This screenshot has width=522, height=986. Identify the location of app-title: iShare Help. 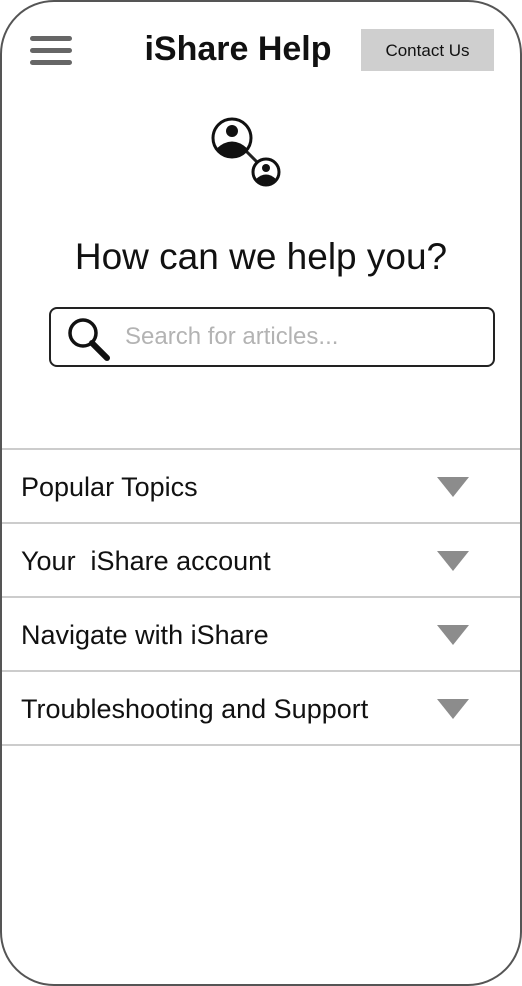
(238, 49).